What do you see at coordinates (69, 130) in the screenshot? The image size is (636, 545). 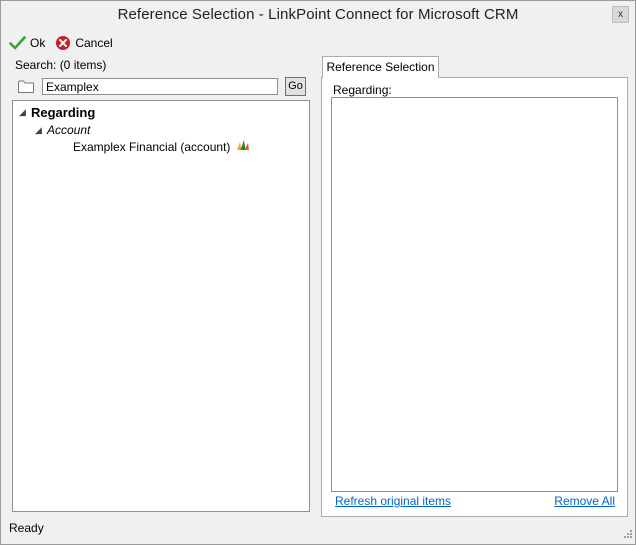 I see `tree-node-label: Account` at bounding box center [69, 130].